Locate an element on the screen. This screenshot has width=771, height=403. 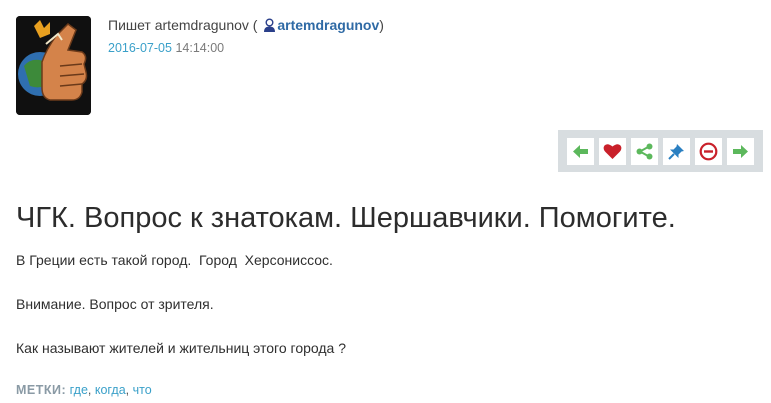
author-prefix: Пишет artemdragunov ( is located at coordinates (183, 25).